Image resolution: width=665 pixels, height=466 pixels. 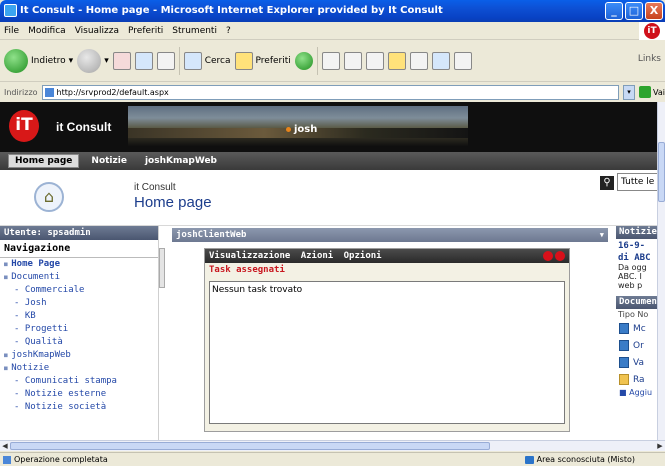 I want to click on vertical-scroll-thumb, so click(x=661, y=172).